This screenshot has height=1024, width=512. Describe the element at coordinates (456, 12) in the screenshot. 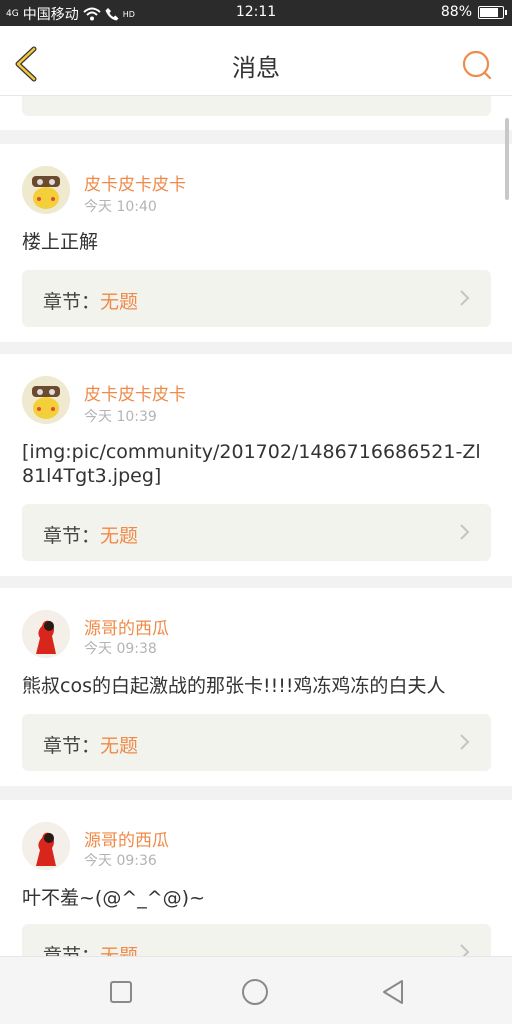

I see `battery-text: 88%` at that location.